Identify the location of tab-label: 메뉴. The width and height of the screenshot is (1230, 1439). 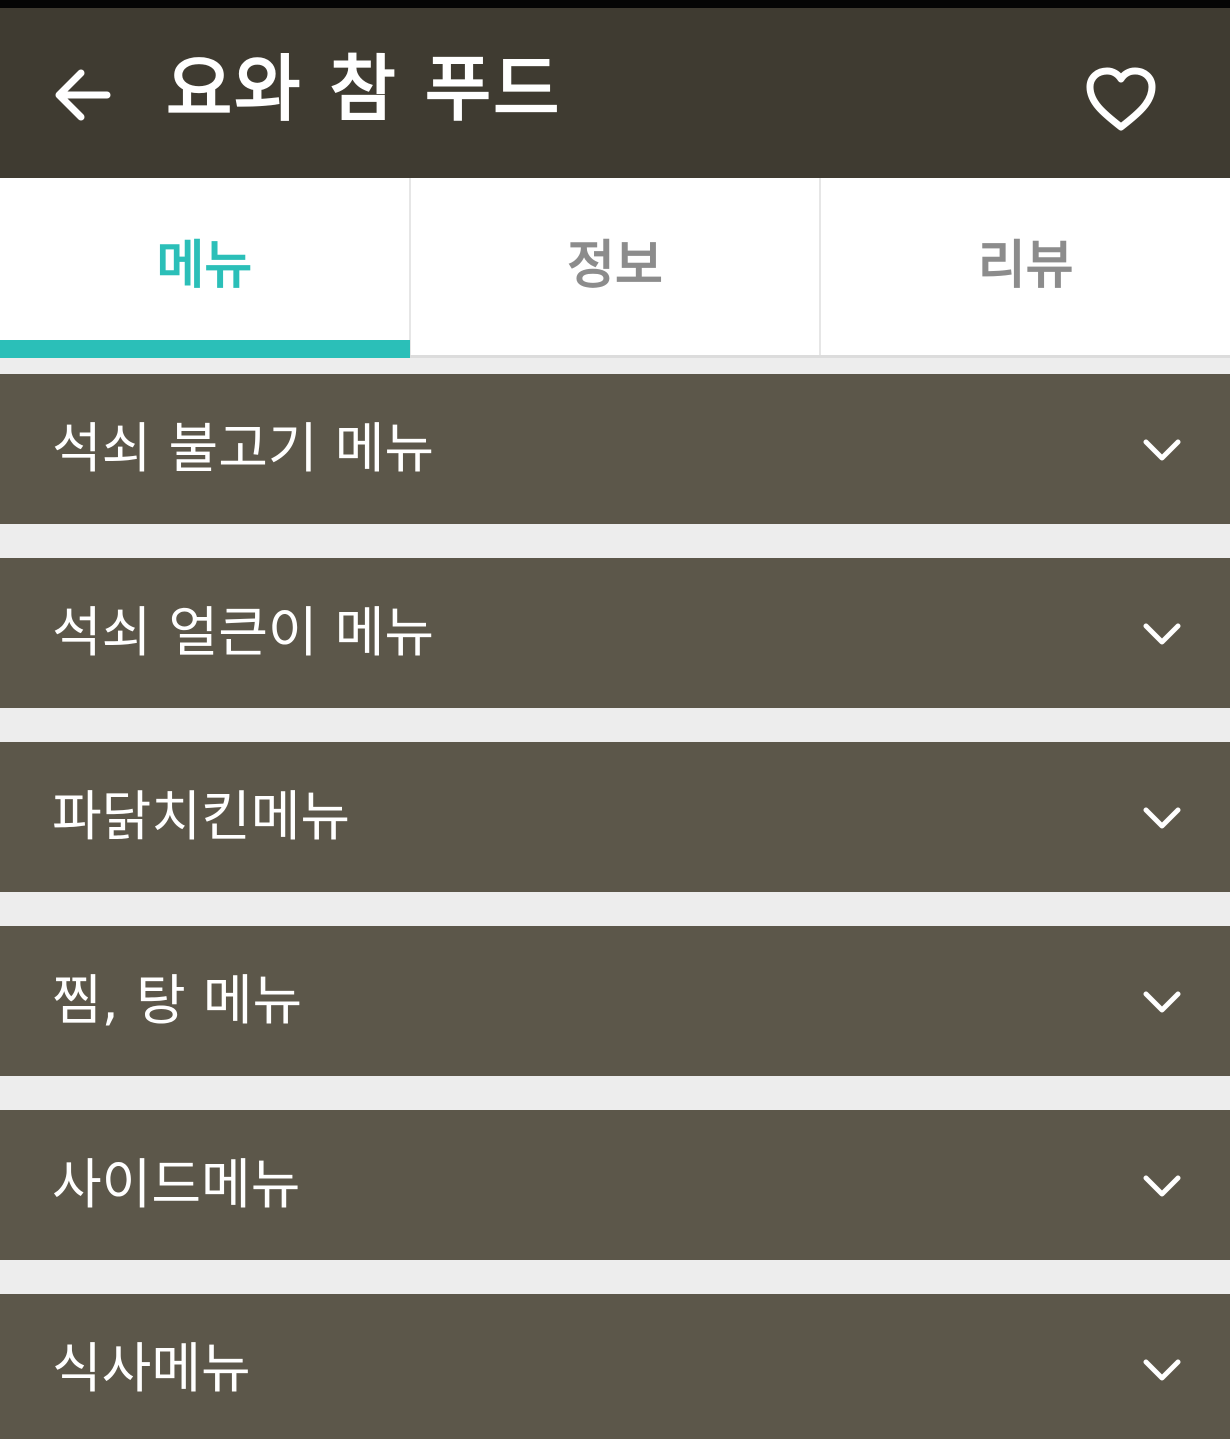
(204, 266).